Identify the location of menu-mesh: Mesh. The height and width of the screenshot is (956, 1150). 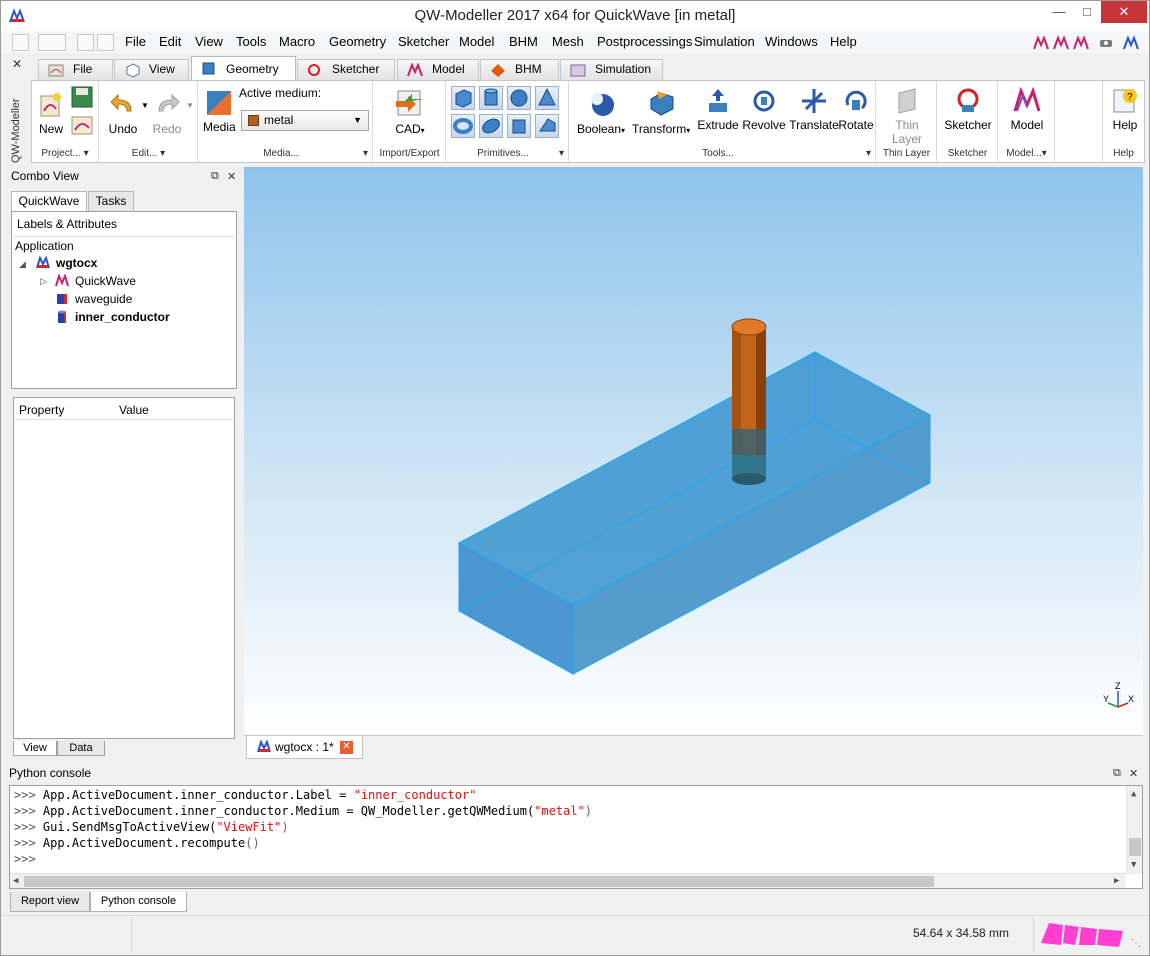
(568, 41).